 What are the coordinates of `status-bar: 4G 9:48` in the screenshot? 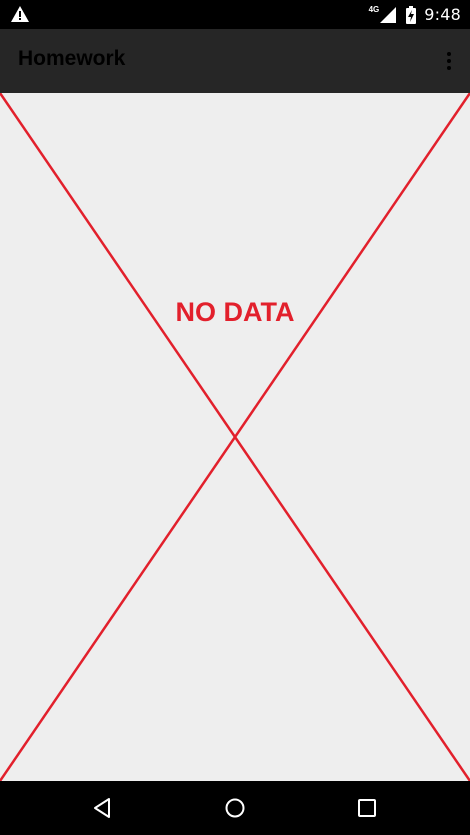 It's located at (235, 14).